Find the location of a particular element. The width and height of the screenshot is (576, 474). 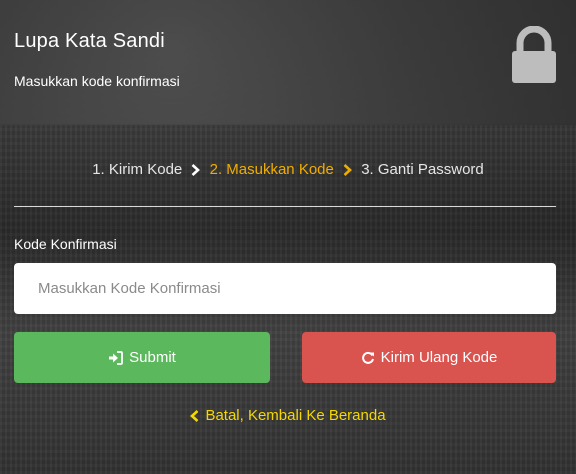

submit-button: Submit is located at coordinates (142, 357).